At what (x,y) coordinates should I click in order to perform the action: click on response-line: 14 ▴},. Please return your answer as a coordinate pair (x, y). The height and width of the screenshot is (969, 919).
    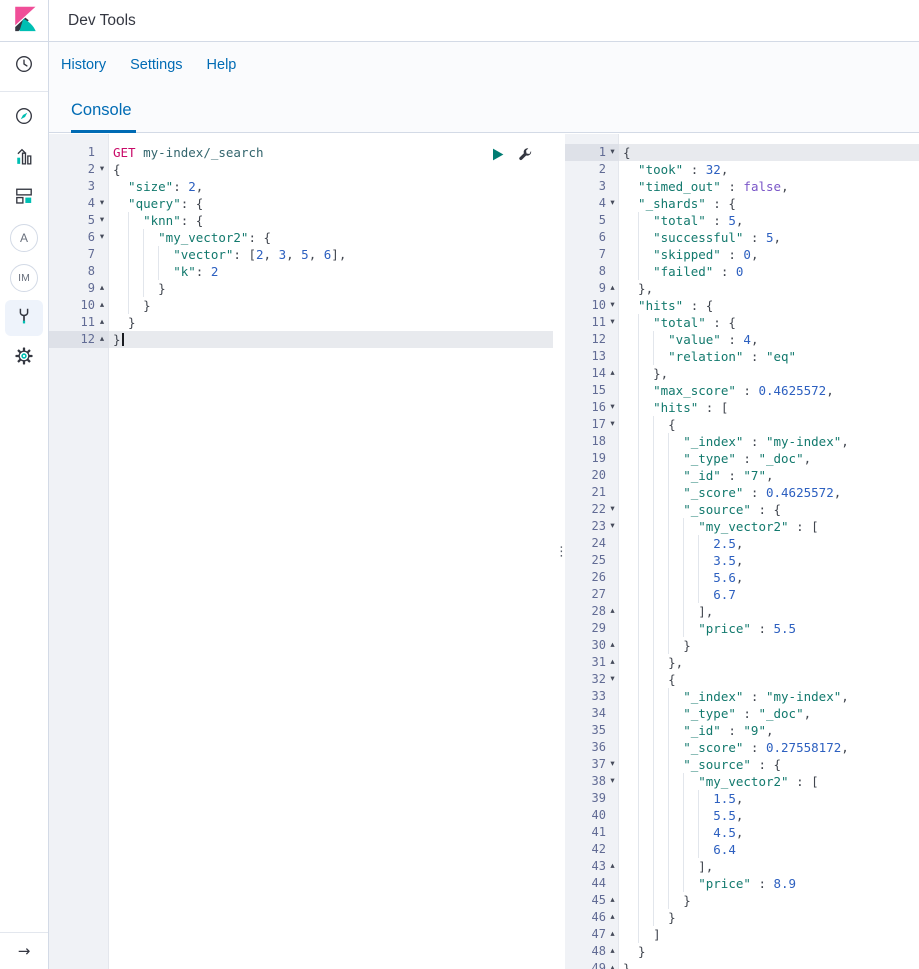
    Looking at the image, I should click on (742, 373).